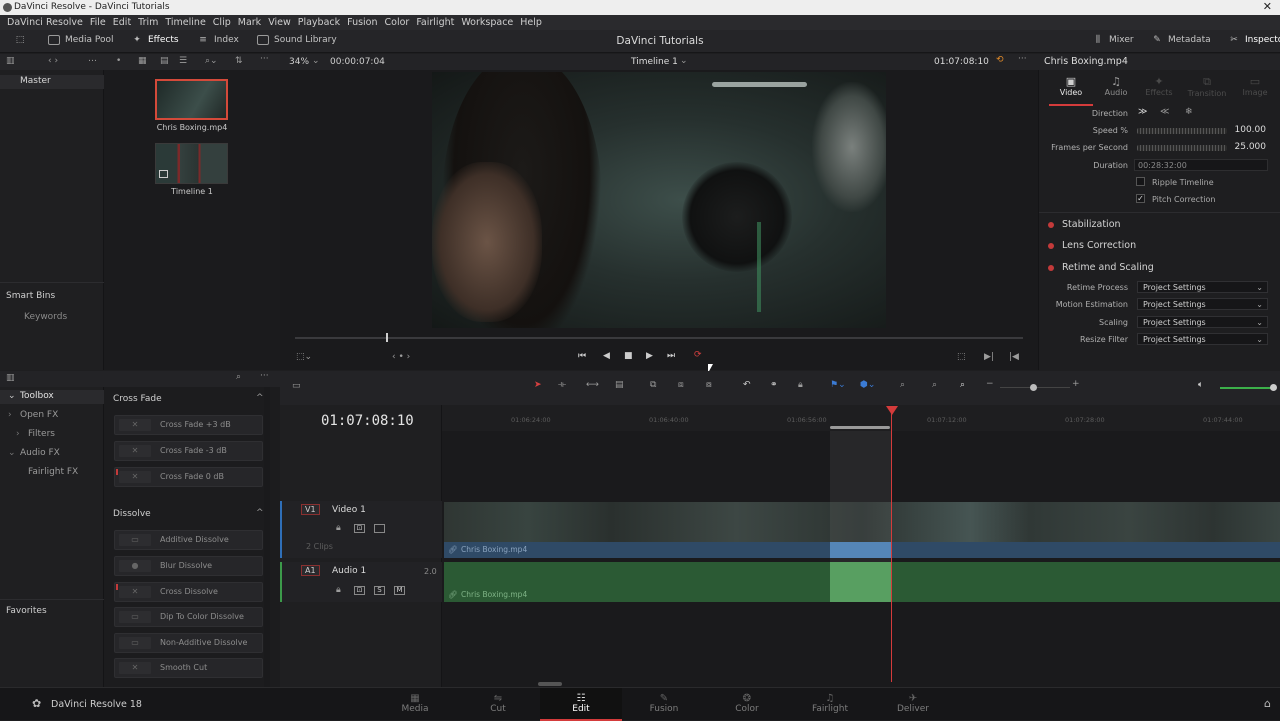 This screenshot has height=721, width=1280. I want to click on effect-additive-dissolve: ▭ Additive Dissolve, so click(188, 540).